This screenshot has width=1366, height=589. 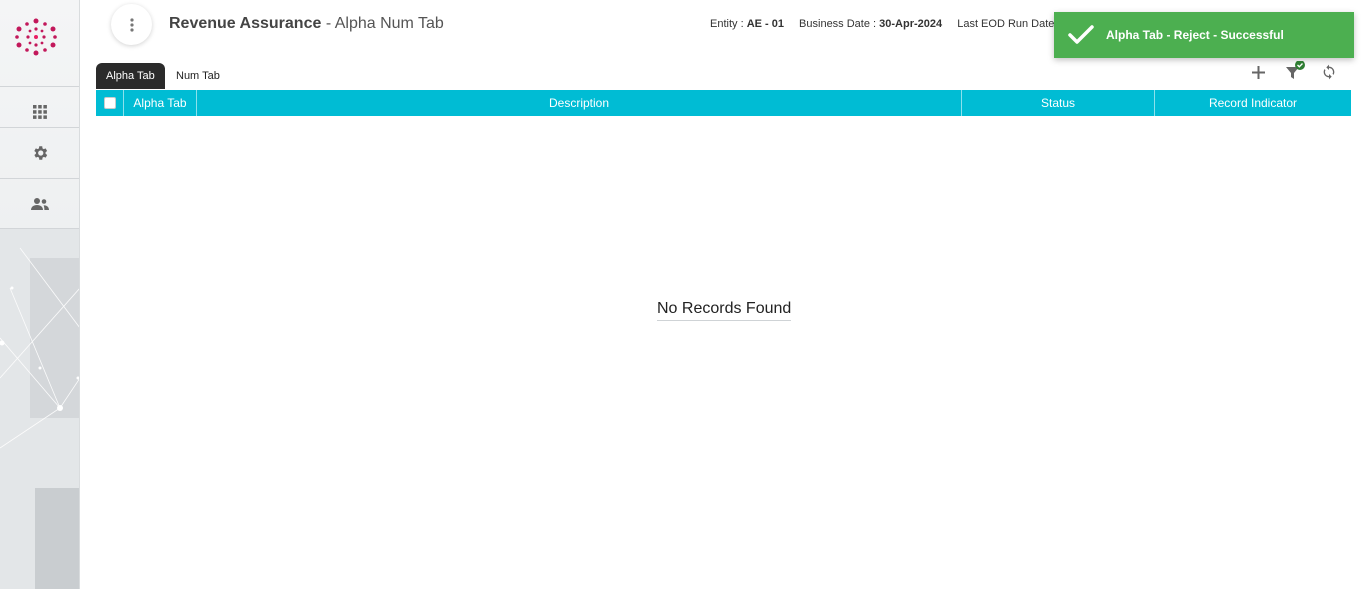 What do you see at coordinates (1081, 35) in the screenshot?
I see `check-icon` at bounding box center [1081, 35].